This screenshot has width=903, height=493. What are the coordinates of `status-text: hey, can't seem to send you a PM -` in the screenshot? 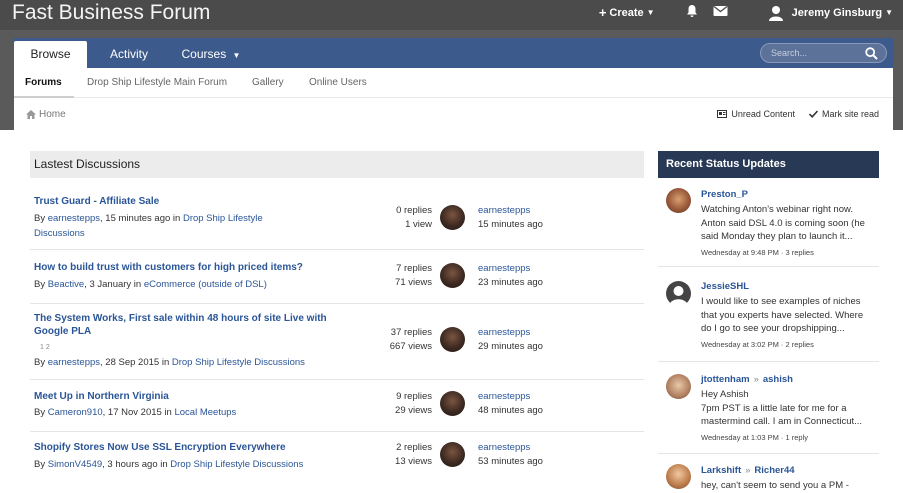 It's located at (788, 486).